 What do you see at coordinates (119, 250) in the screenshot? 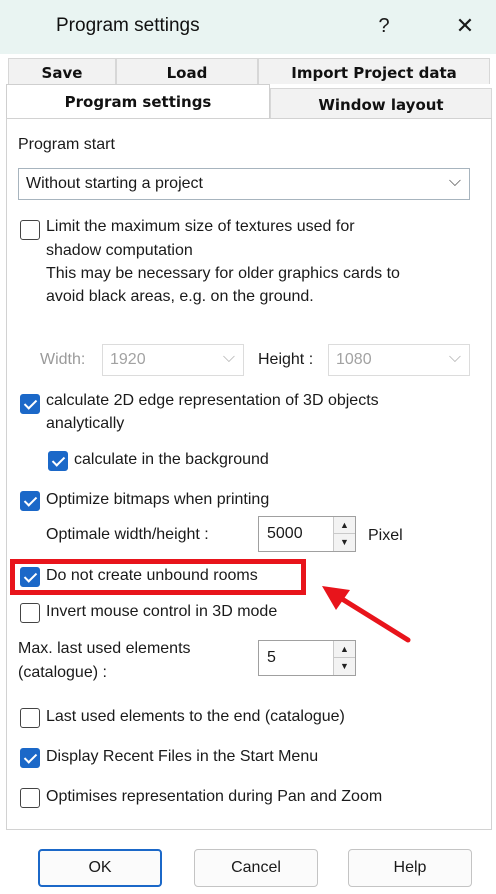
I see `textures-label-line2: shadow computation` at bounding box center [119, 250].